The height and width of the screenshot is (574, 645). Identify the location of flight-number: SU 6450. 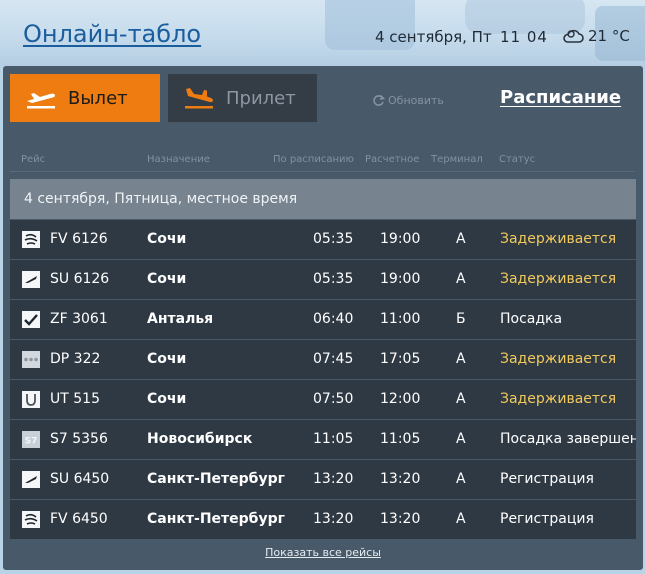
(80, 479).